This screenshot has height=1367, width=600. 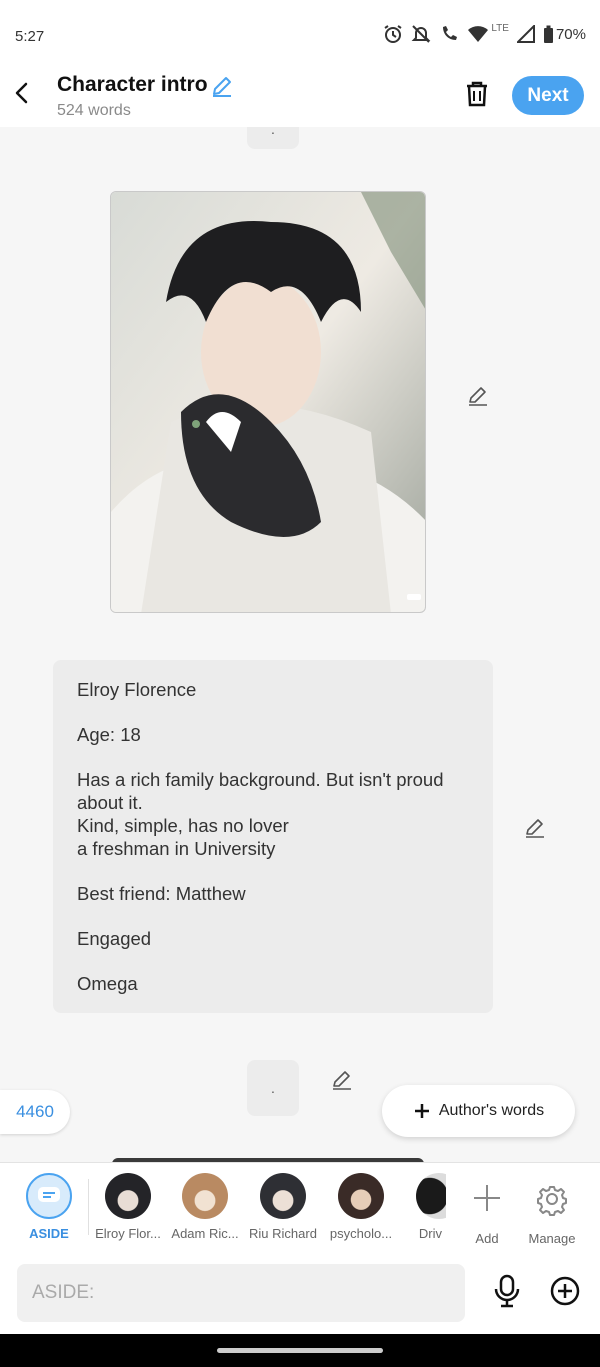 What do you see at coordinates (109, 734) in the screenshot?
I see `character-age: Age: 18` at bounding box center [109, 734].